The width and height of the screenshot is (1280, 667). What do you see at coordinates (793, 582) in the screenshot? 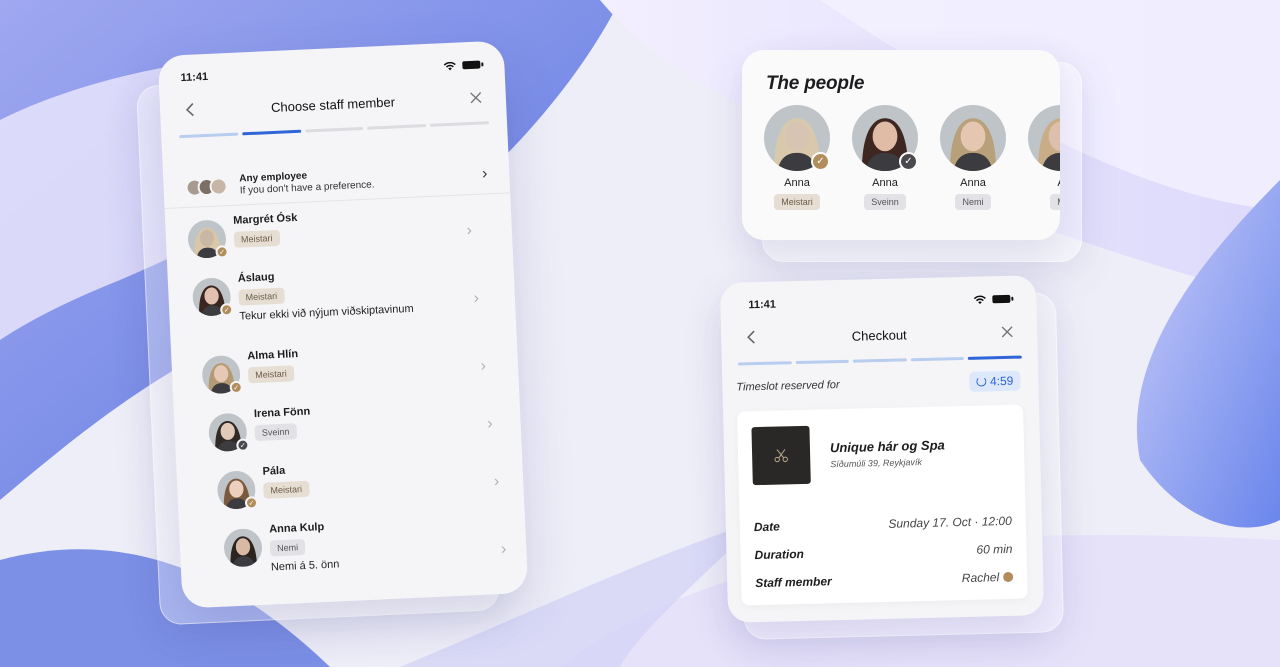
I see `detail-label: Staff member` at bounding box center [793, 582].